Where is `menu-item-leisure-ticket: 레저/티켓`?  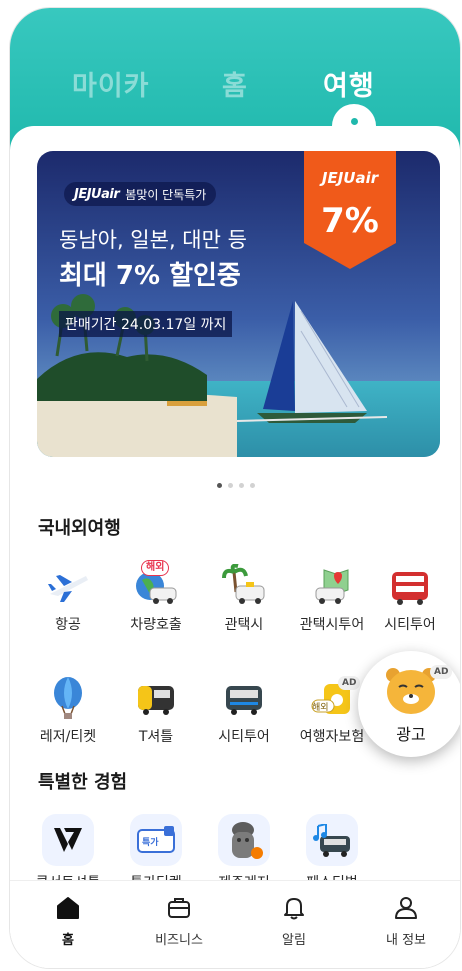 menu-item-leisure-ticket: 레저/티켓 is located at coordinates (68, 716).